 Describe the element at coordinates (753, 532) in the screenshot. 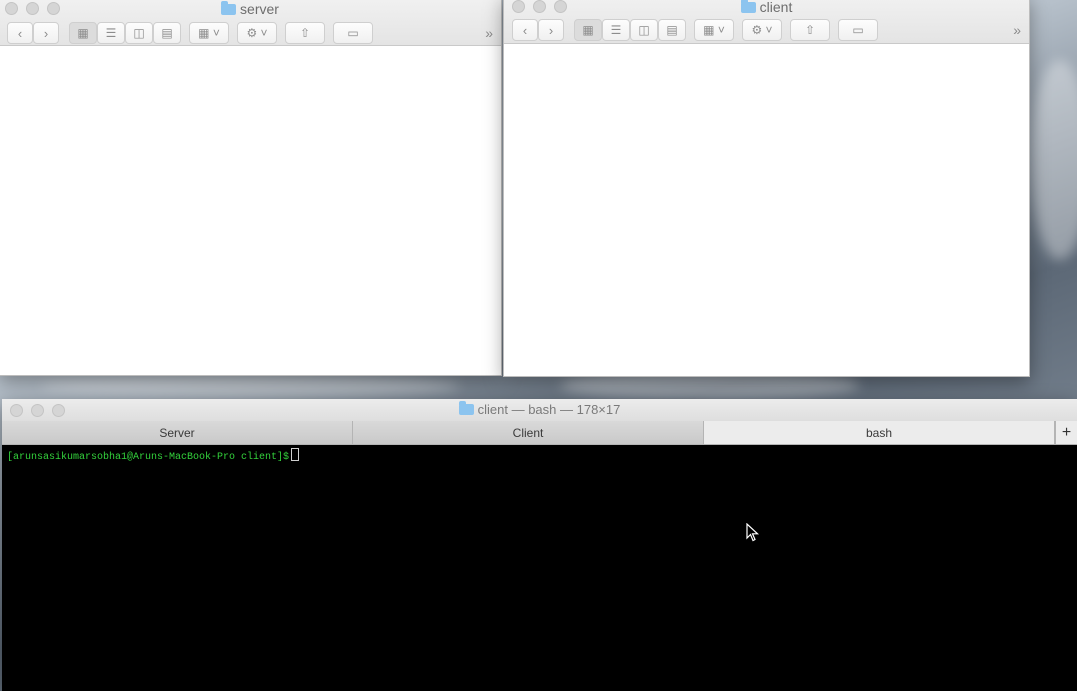

I see `mouse-pointer-icon` at that location.